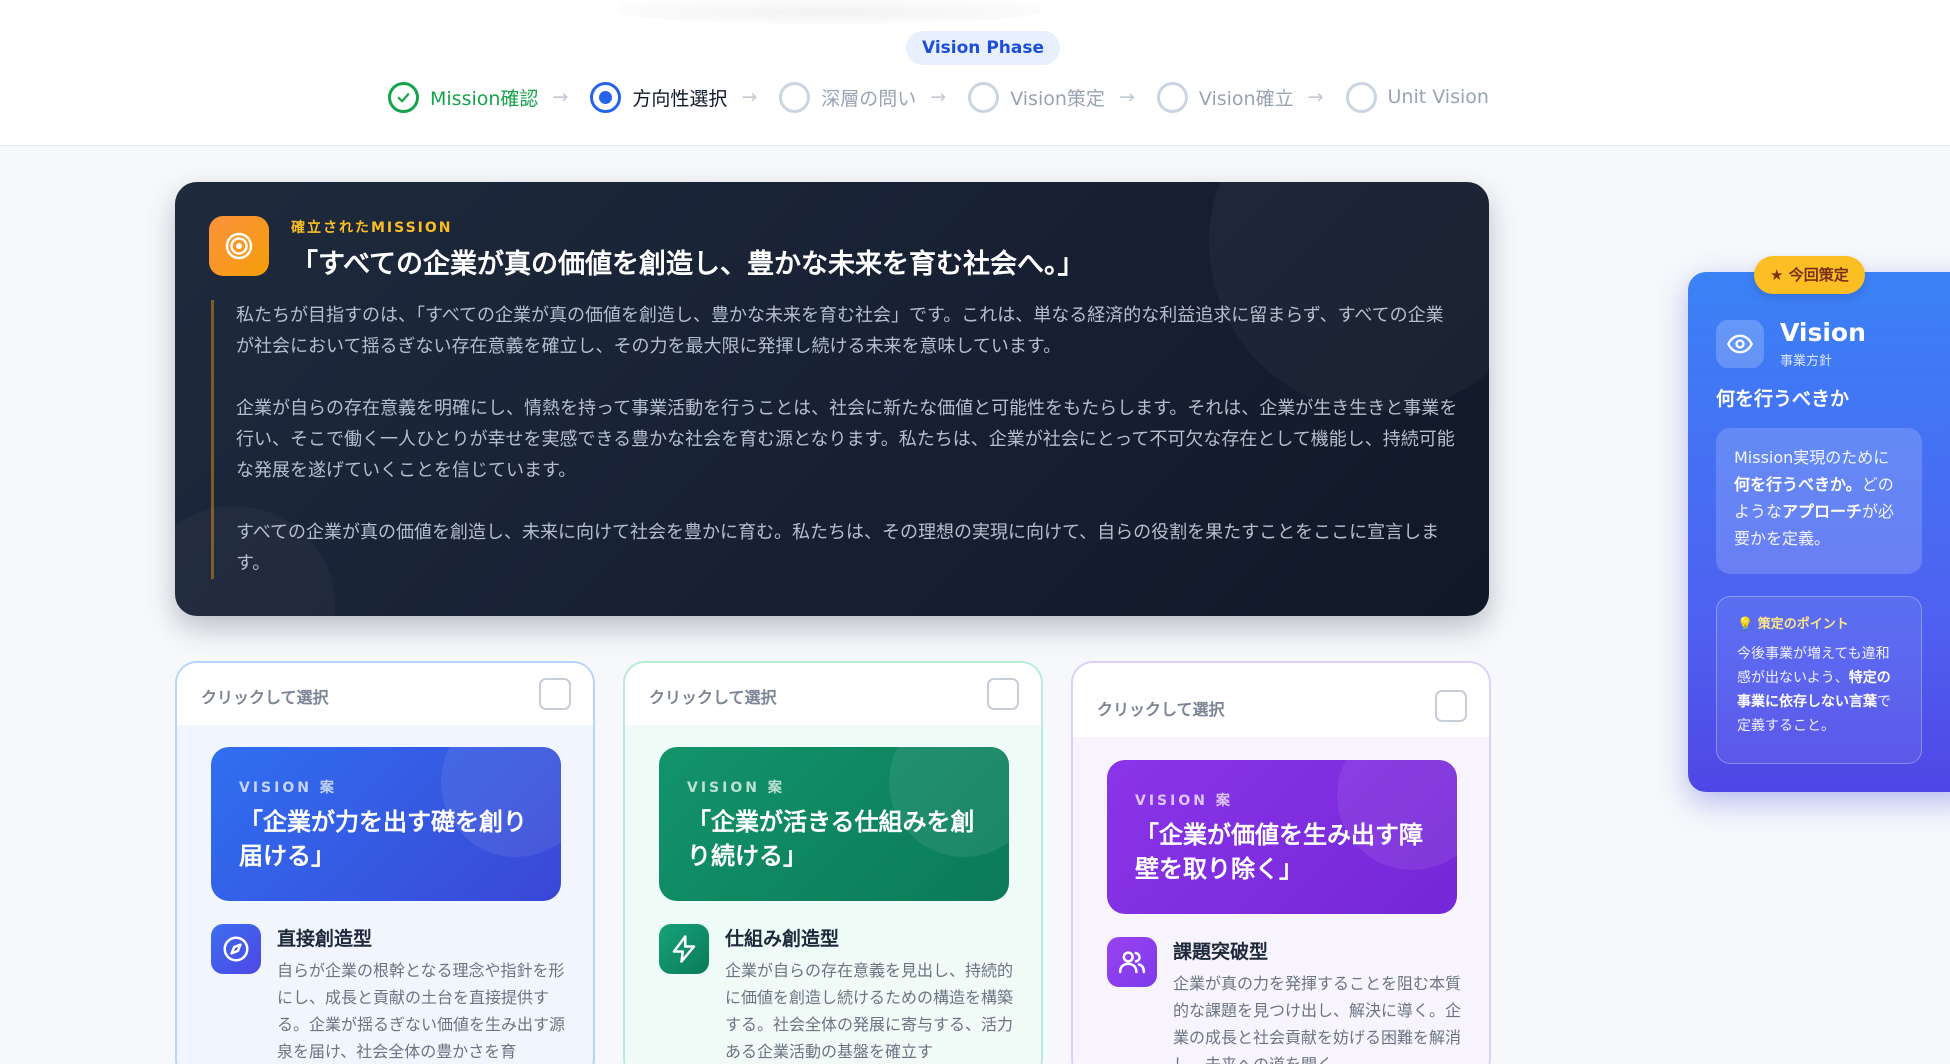  Describe the element at coordinates (484, 98) in the screenshot. I see `step-label: Mission確認` at that location.